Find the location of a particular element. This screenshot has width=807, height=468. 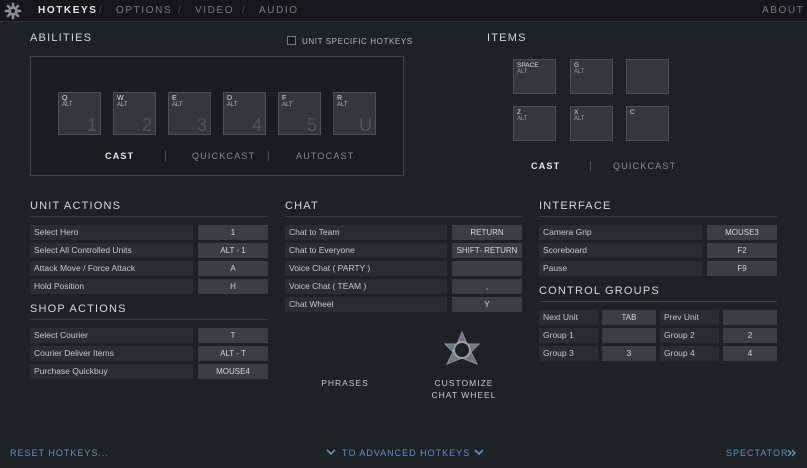

hotkey-label-scoreboard: Scoreboard is located at coordinates (620, 250).